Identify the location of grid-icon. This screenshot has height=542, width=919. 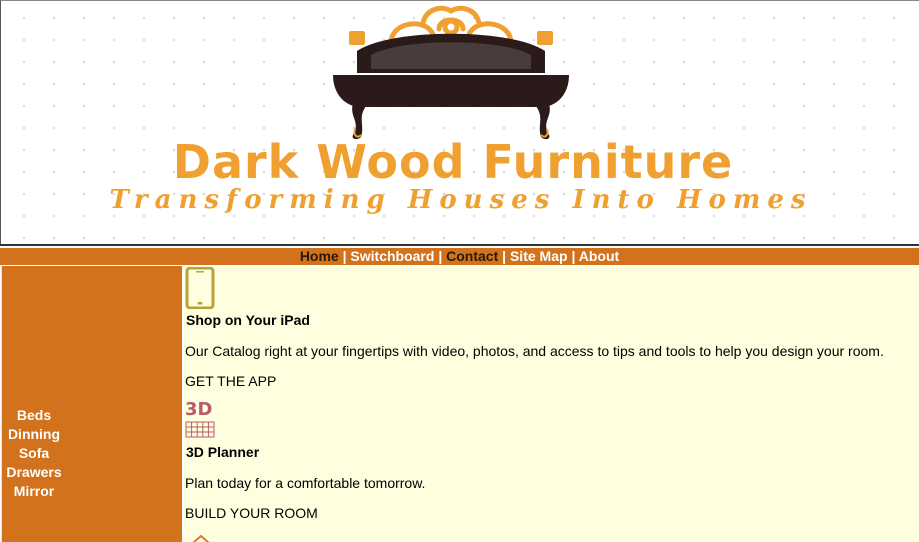
(200, 429).